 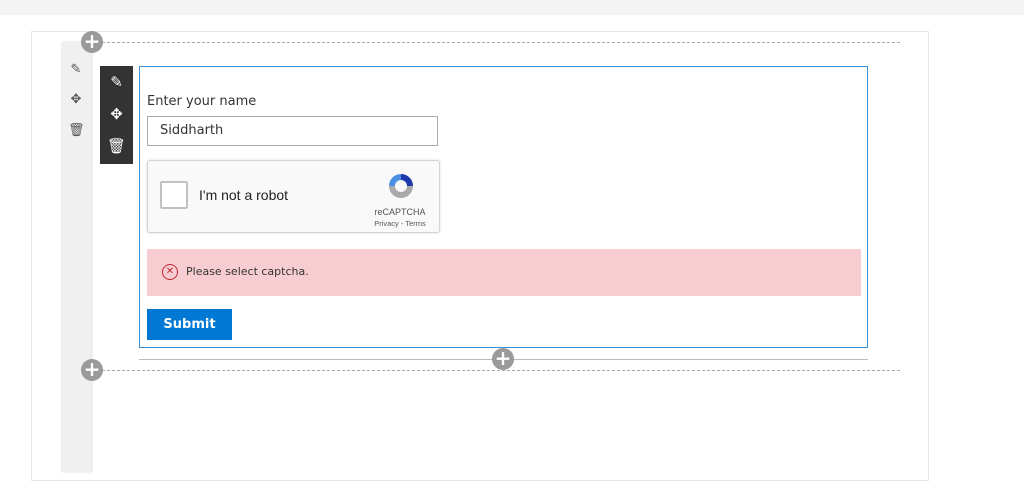 What do you see at coordinates (503, 359) in the screenshot?
I see `add-webpart-button: +` at bounding box center [503, 359].